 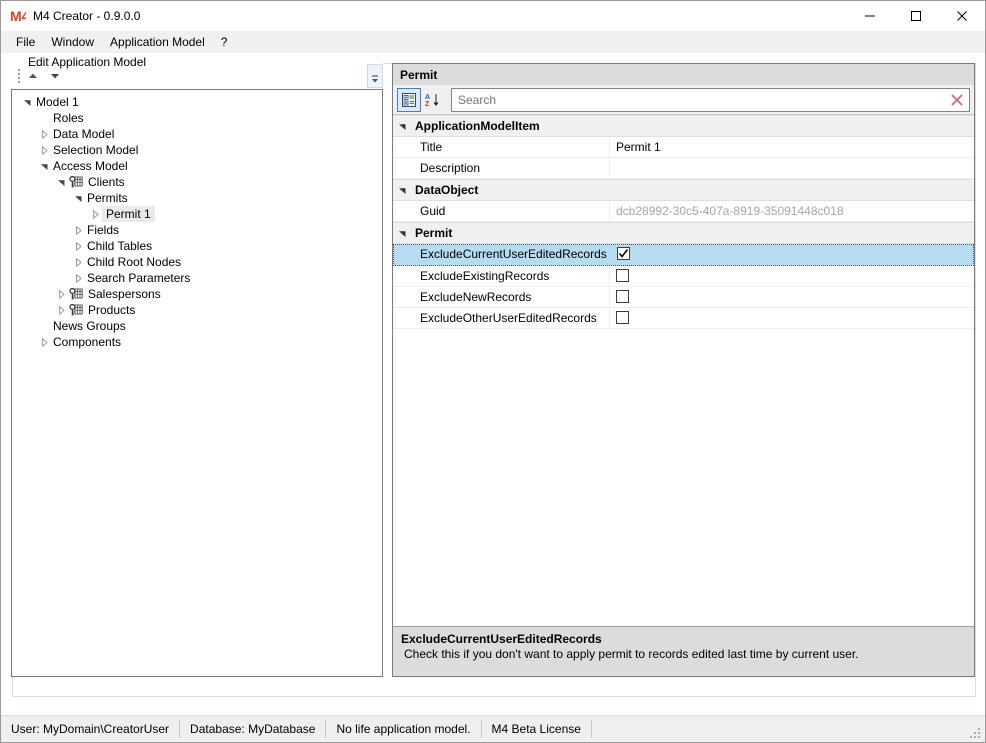 I want to click on status-user: User: MyDomain\CreatorUser, so click(x=91, y=729).